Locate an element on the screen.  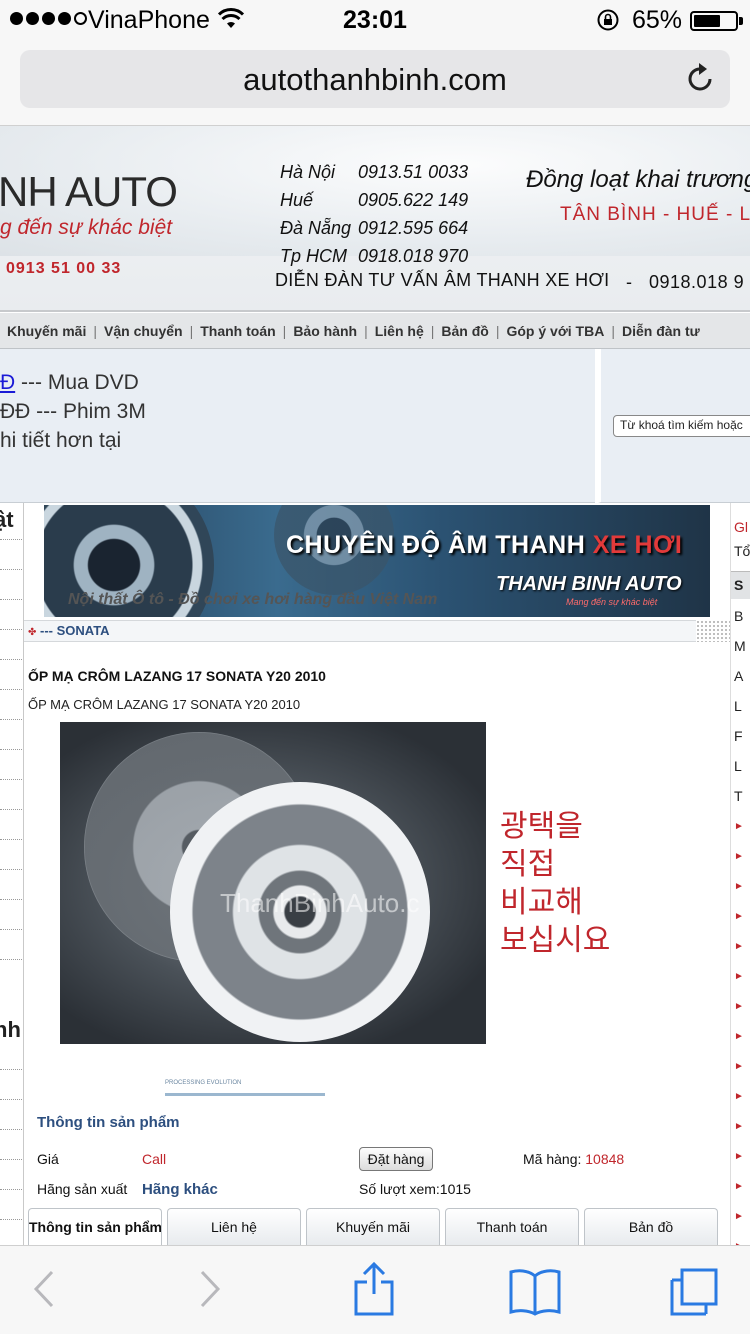
contact-row: Hà Nội 0913.51 0033 is located at coordinates (384, 172).